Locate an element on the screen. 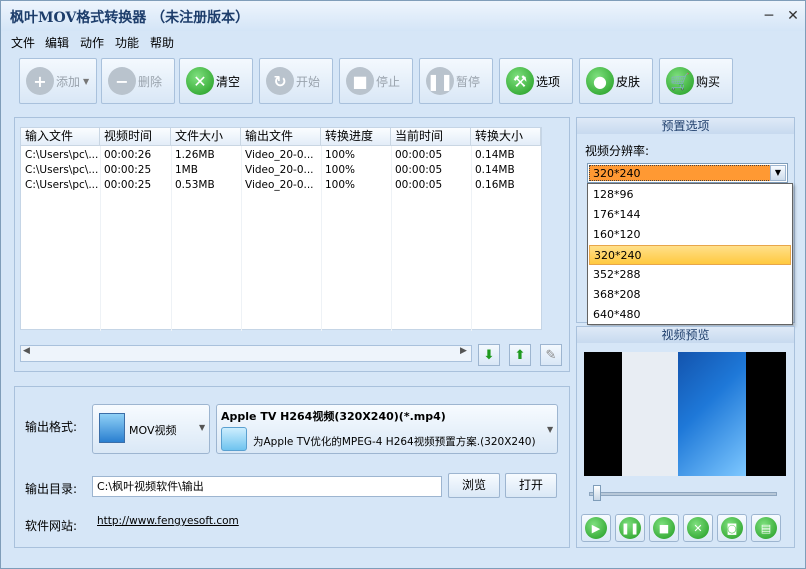 Image resolution: width=806 pixels, height=569 pixels. clear-x-icon: ✕ is located at coordinates (200, 81).